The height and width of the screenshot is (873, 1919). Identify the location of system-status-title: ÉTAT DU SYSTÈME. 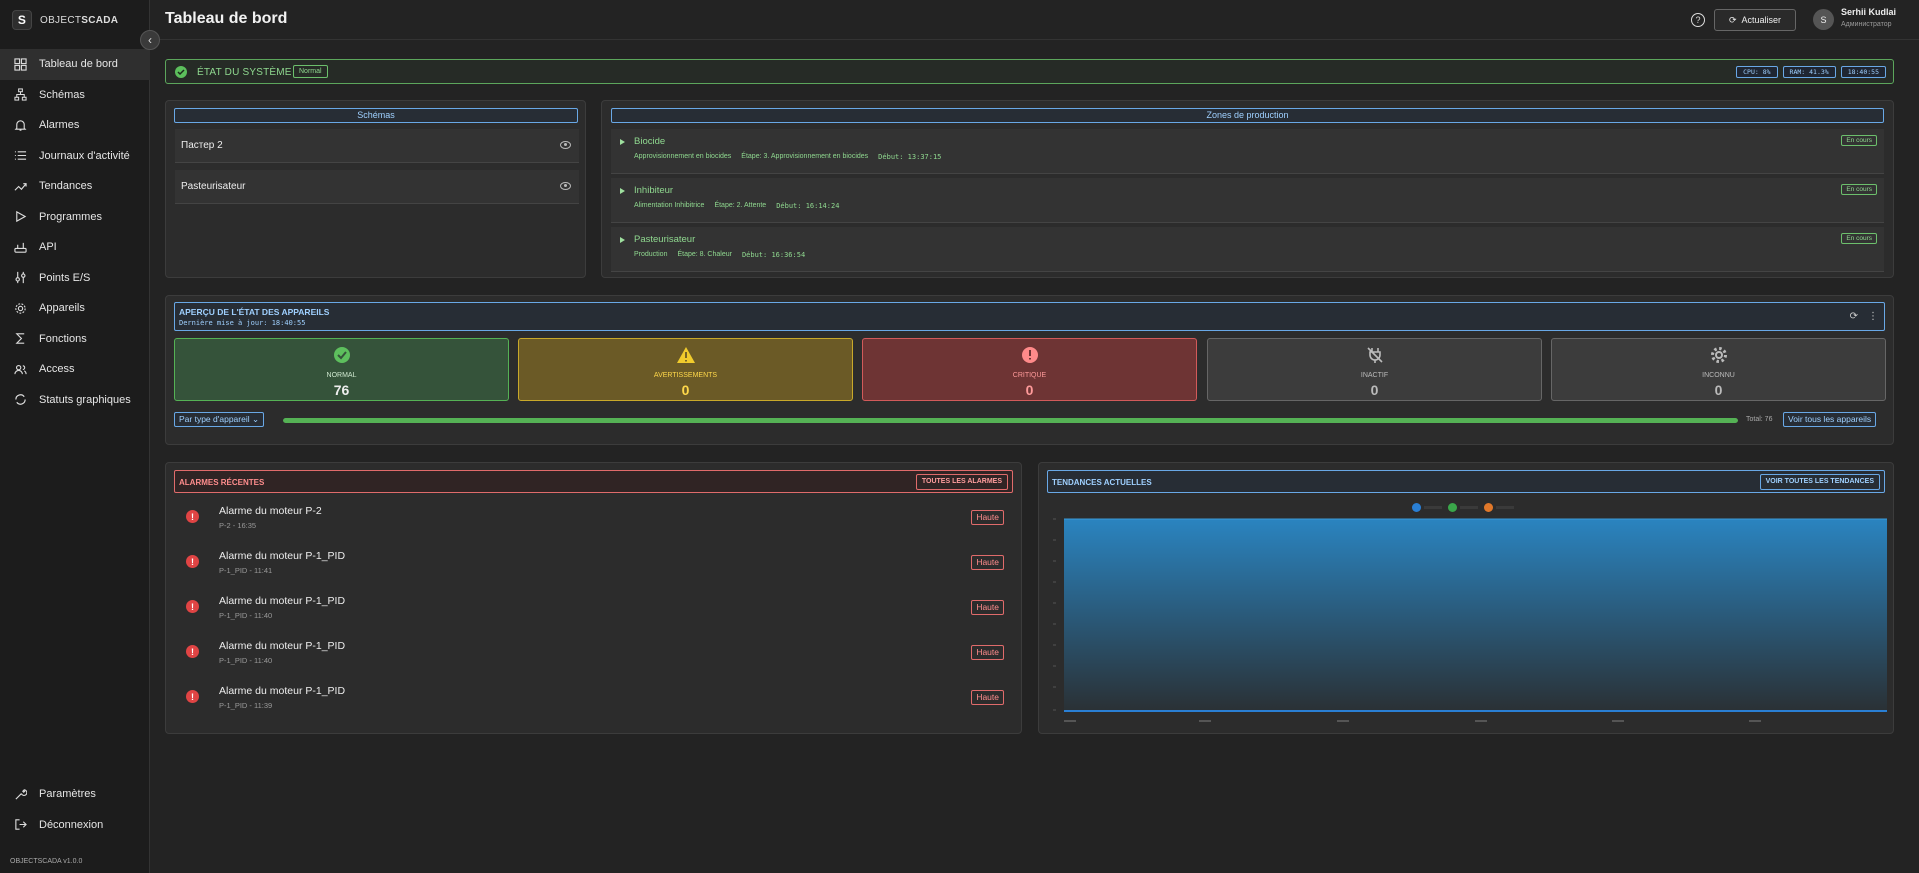
(244, 72).